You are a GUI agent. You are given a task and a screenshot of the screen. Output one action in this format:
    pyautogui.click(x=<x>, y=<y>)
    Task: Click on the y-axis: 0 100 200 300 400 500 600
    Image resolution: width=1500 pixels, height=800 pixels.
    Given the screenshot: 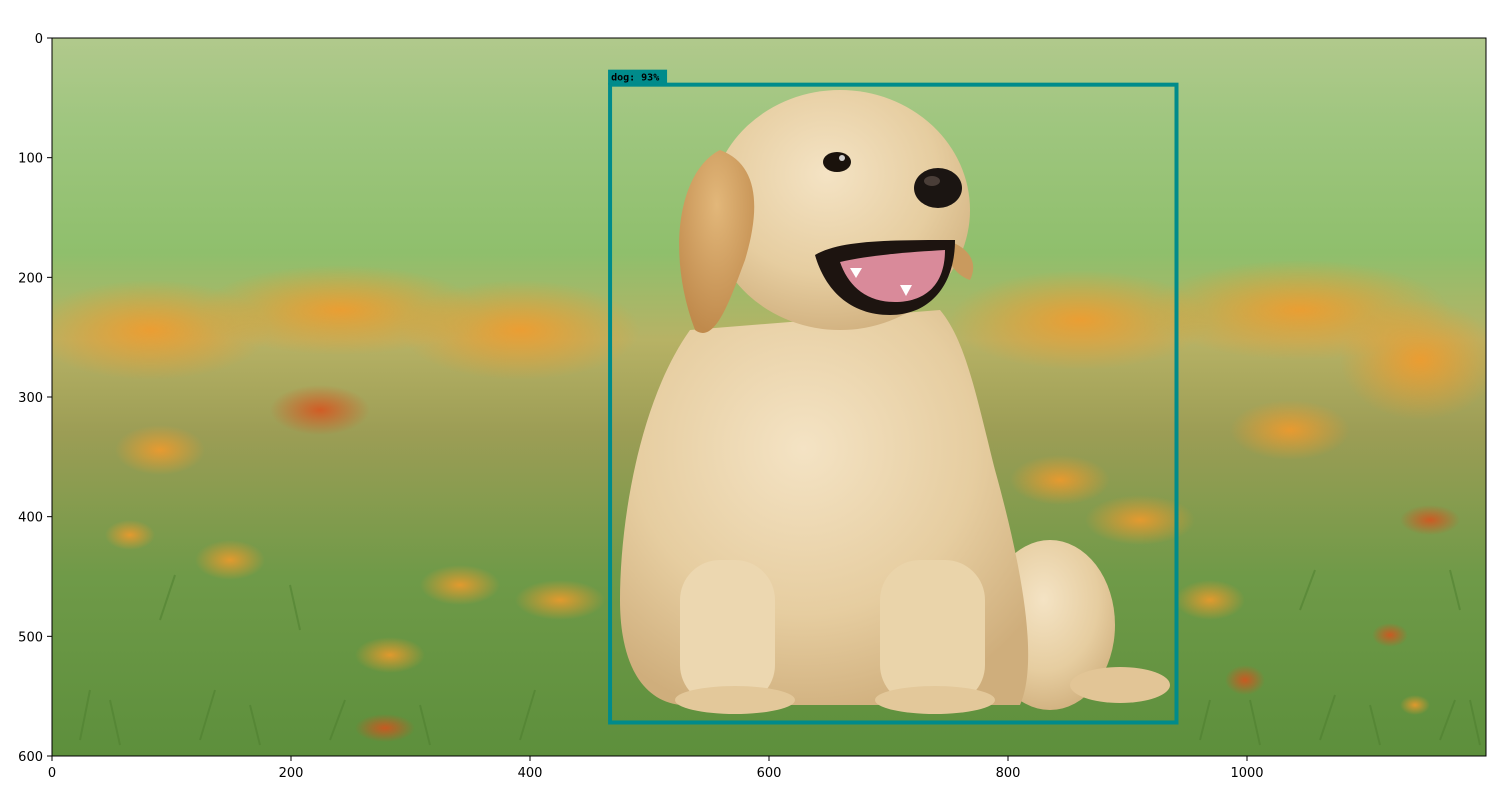 What is the action you would take?
    pyautogui.click(x=35, y=398)
    